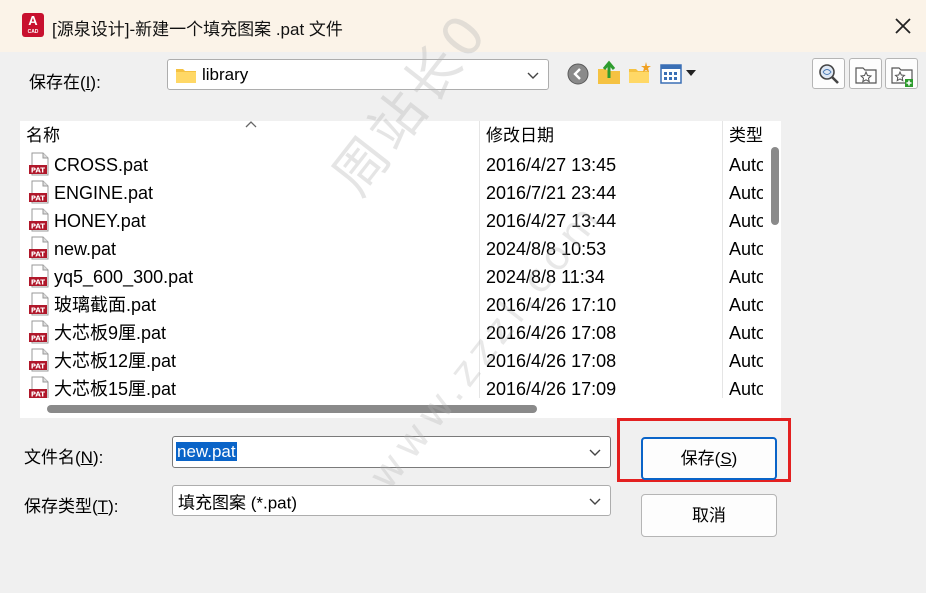 This screenshot has width=926, height=593. I want to click on file-modified-date: 2016/4/26 17:09, so click(551, 388).